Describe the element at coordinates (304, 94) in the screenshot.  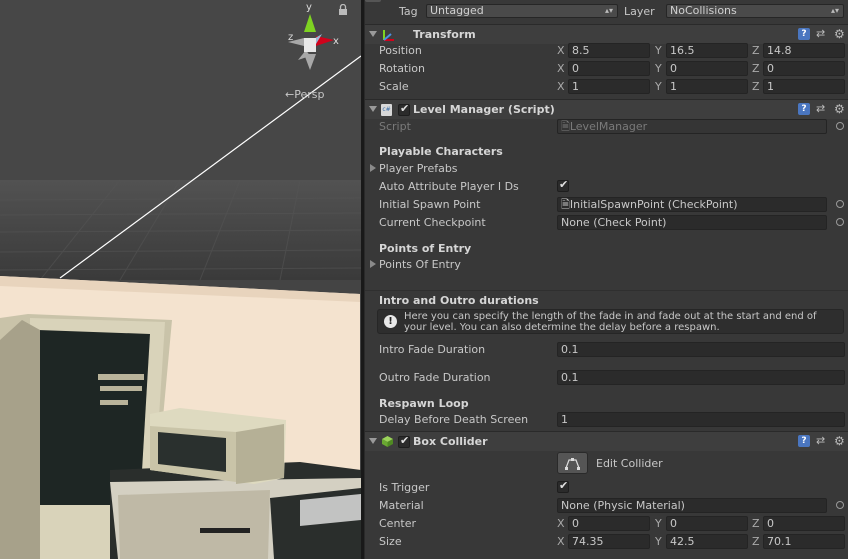
I see `view-mode-label: ←Persp` at that location.